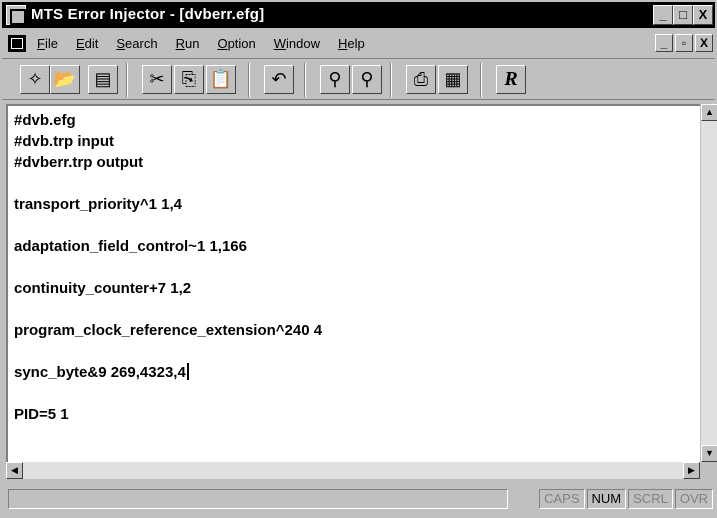  What do you see at coordinates (511, 79) in the screenshot?
I see `run-icon: R` at bounding box center [511, 79].